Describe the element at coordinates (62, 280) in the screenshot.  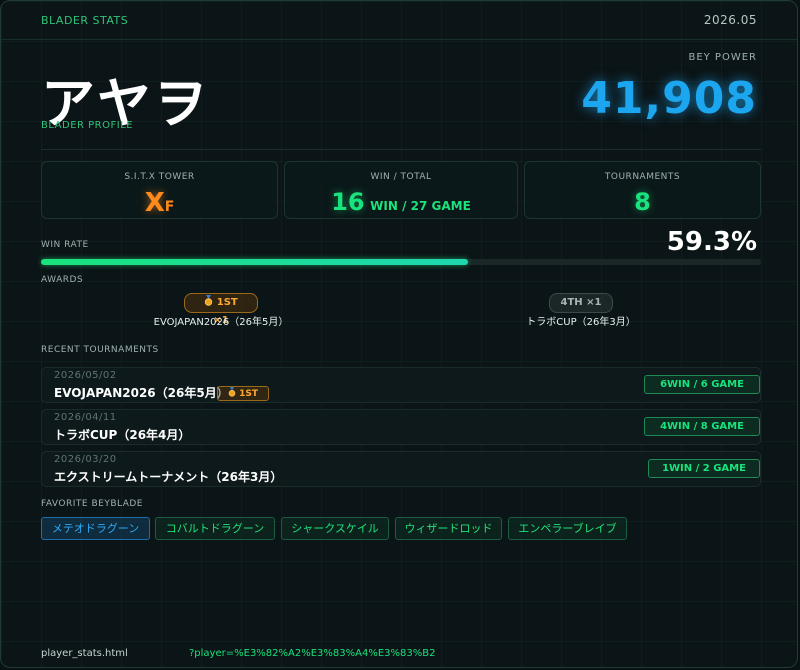
I see `awards-label: AWARDS` at that location.